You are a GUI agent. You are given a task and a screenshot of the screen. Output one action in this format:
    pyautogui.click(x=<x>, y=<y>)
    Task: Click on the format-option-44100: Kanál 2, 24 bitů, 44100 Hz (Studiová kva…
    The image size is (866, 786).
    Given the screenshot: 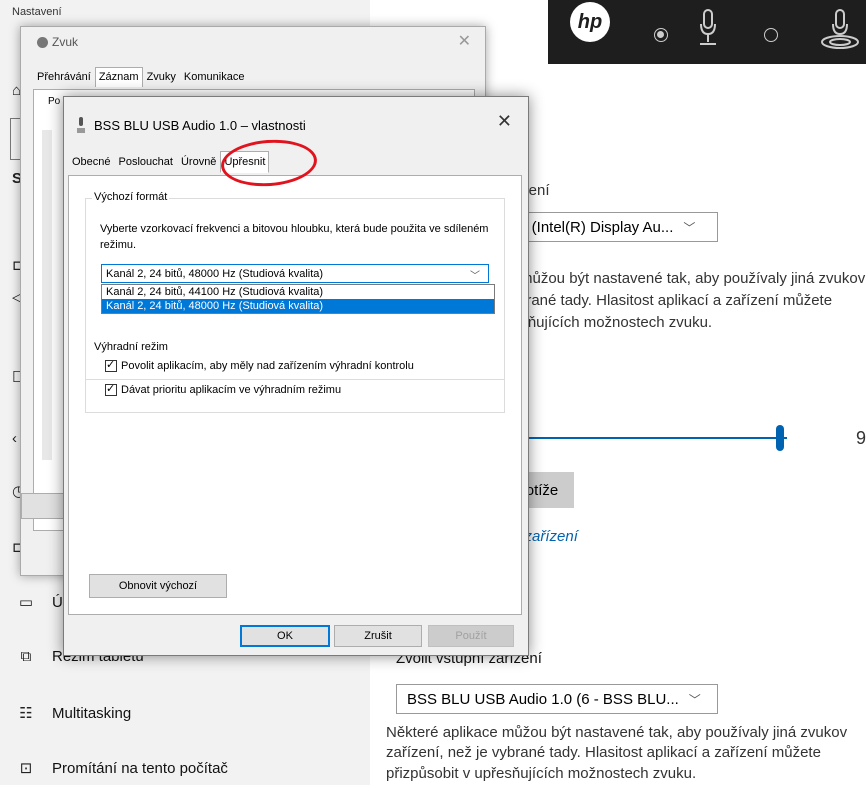 What is the action you would take?
    pyautogui.click(x=298, y=292)
    